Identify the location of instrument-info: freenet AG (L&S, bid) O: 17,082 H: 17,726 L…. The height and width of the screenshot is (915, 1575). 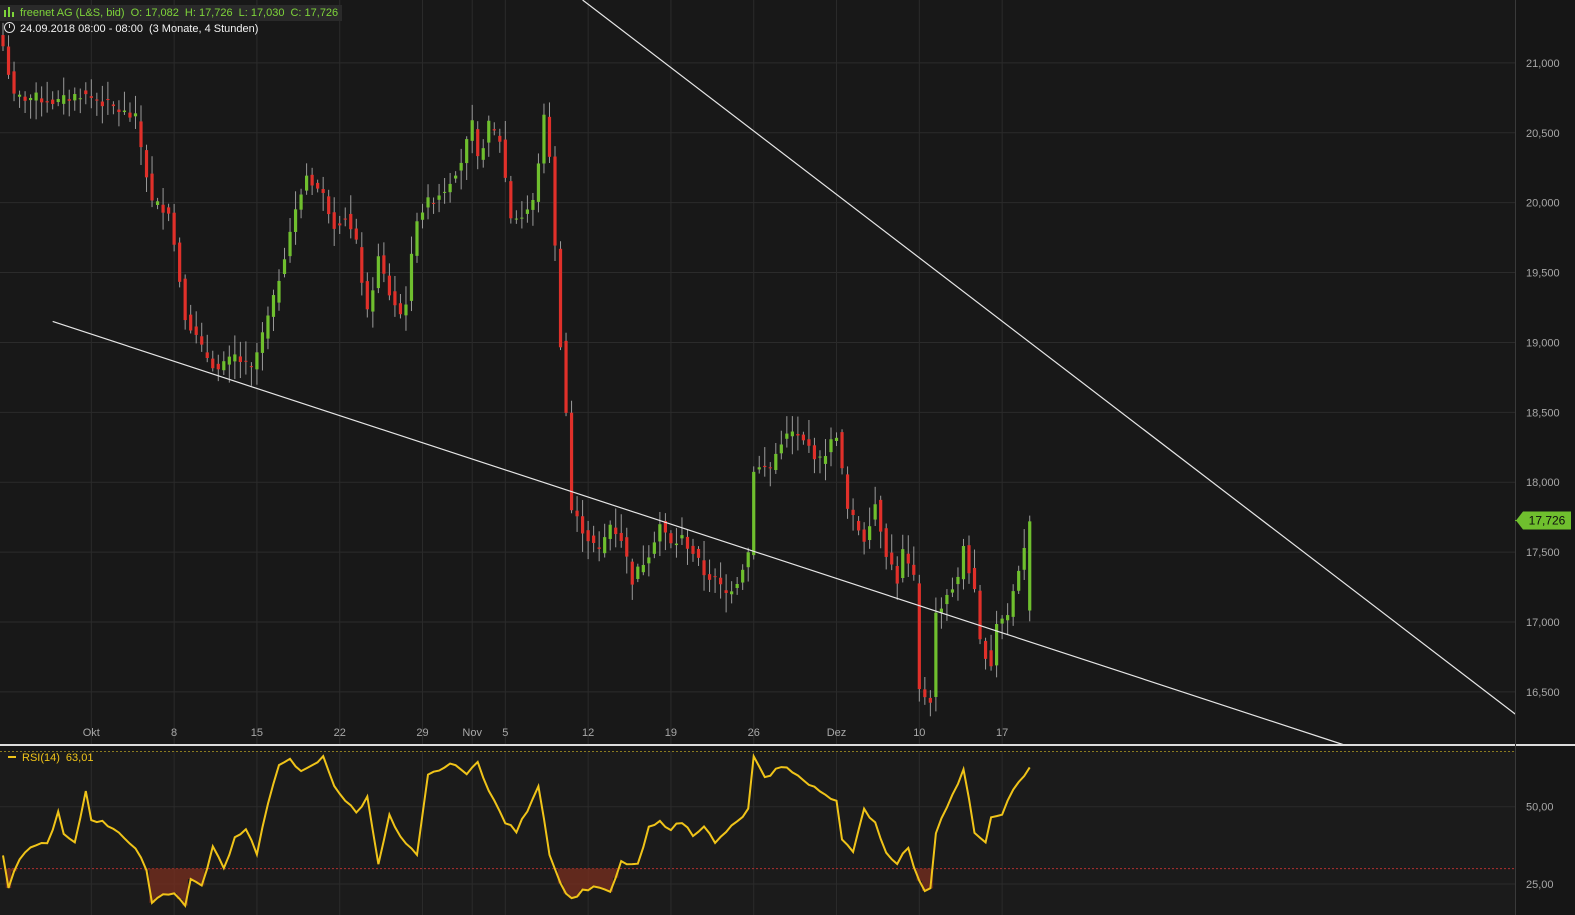
(171, 13).